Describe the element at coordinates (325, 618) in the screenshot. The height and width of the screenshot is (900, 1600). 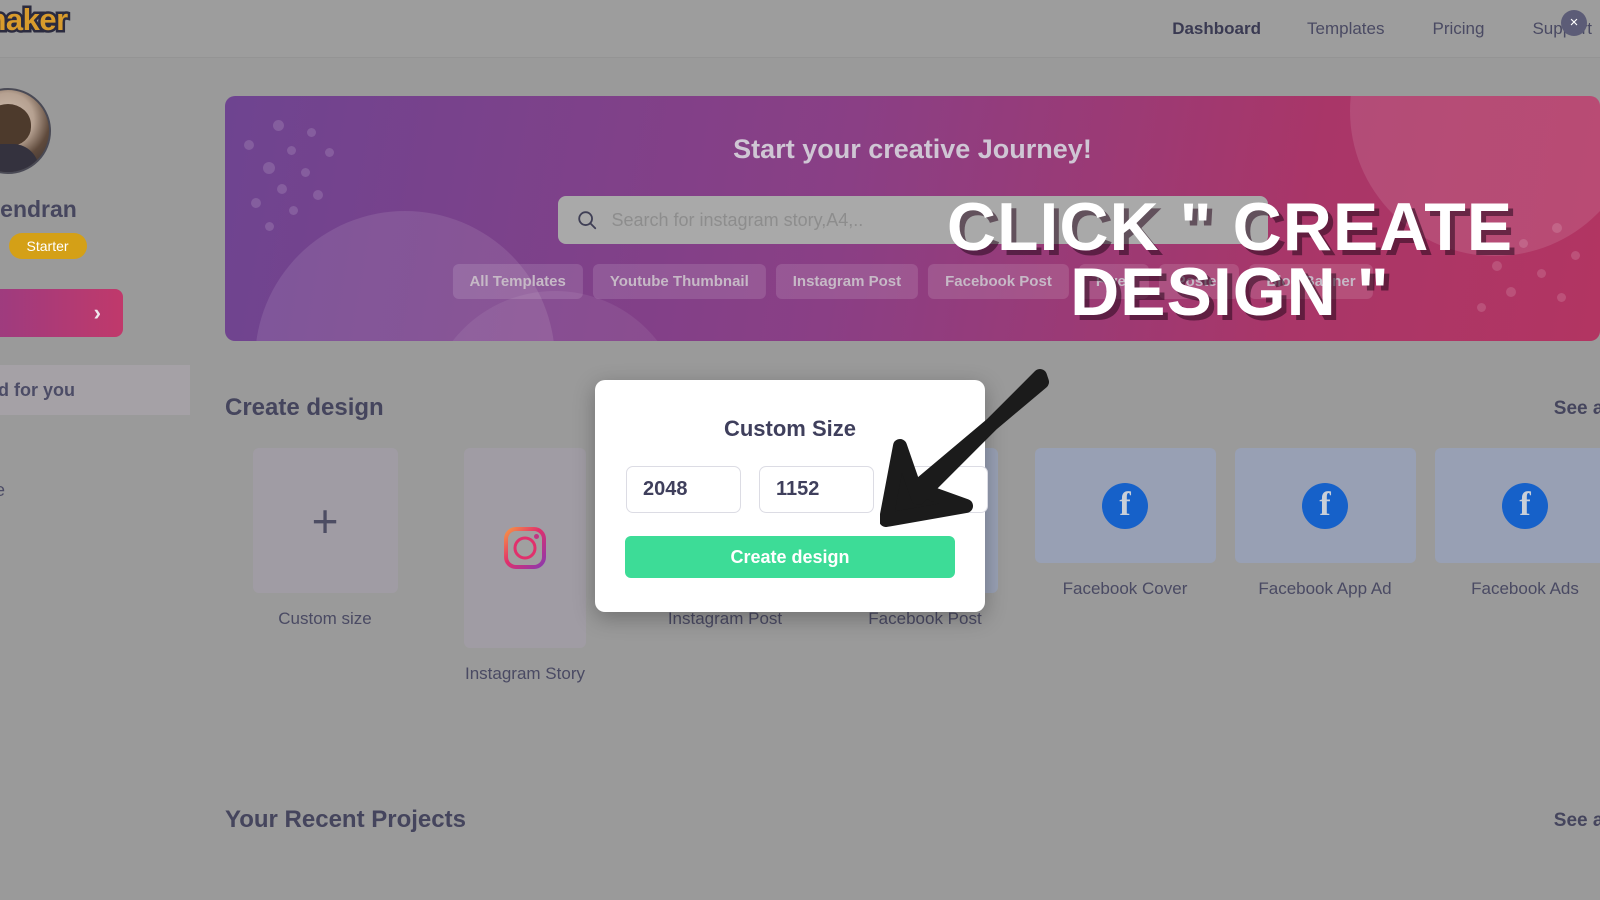
I see `card-label: Custom size` at that location.